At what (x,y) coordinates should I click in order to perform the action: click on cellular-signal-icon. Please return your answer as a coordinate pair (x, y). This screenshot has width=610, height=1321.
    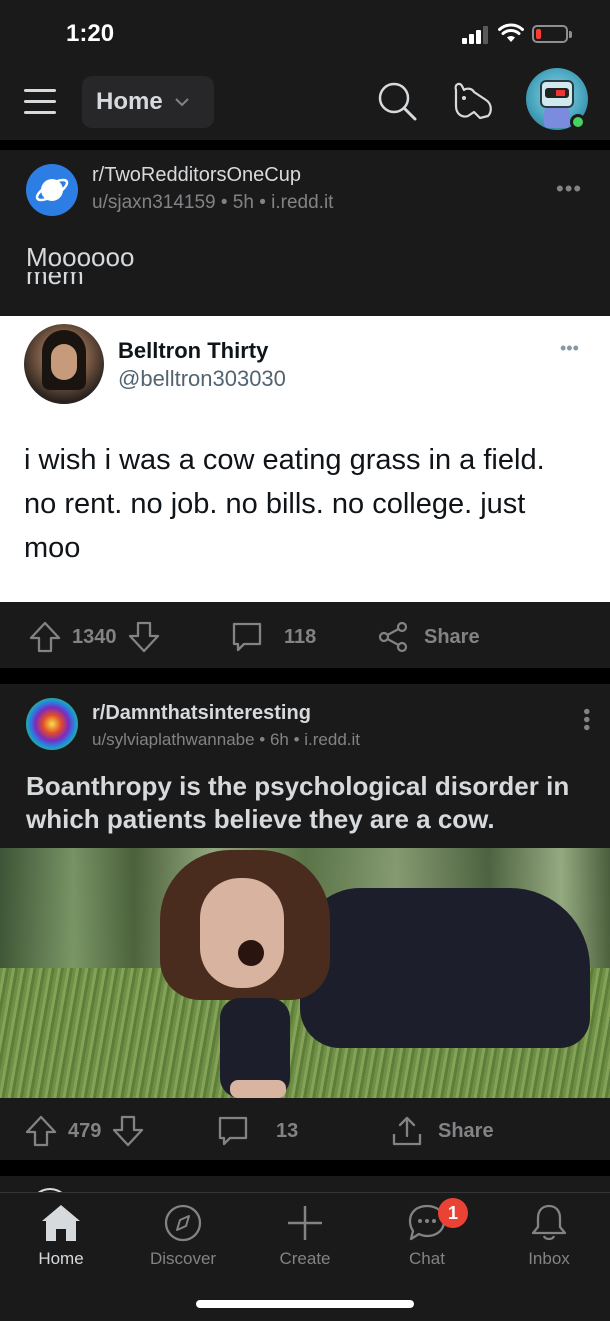
    Looking at the image, I should click on (475, 35).